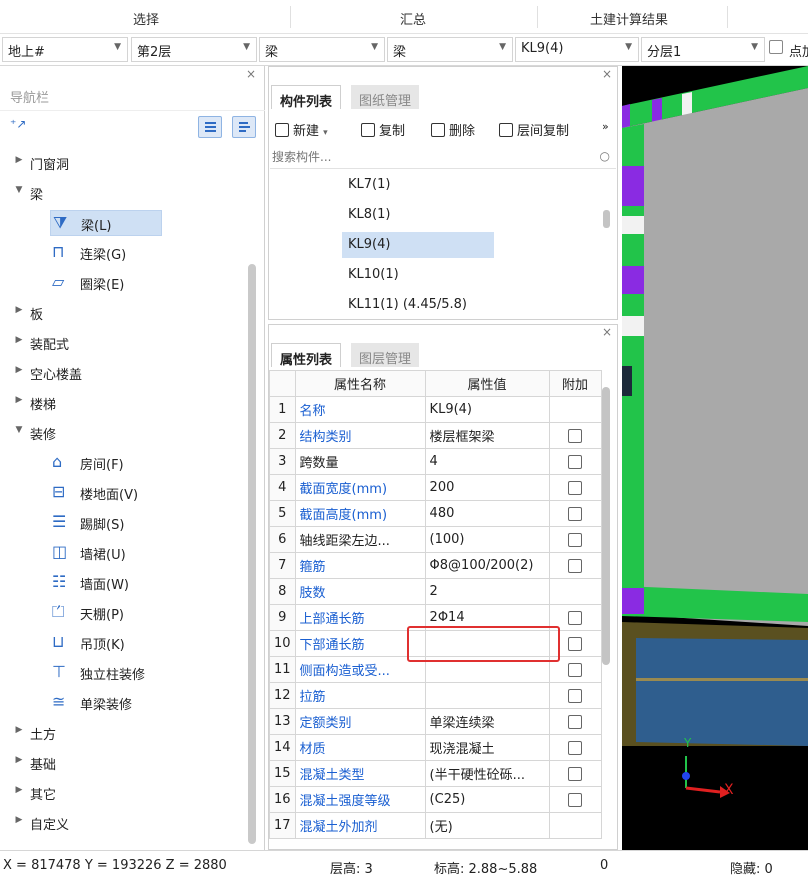  I want to click on nav-item-16: ⊔ 吊顶(K), so click(140, 643).